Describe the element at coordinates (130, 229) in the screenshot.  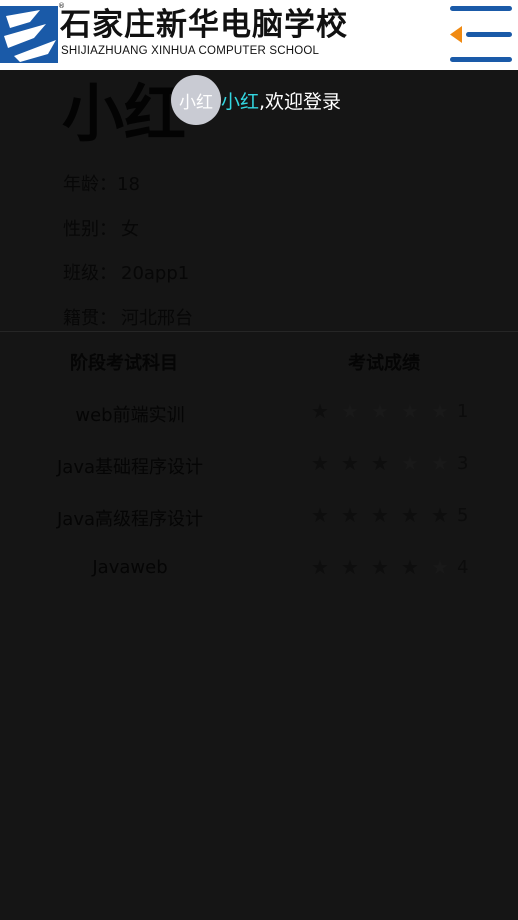
I see `gender-value: 女` at that location.